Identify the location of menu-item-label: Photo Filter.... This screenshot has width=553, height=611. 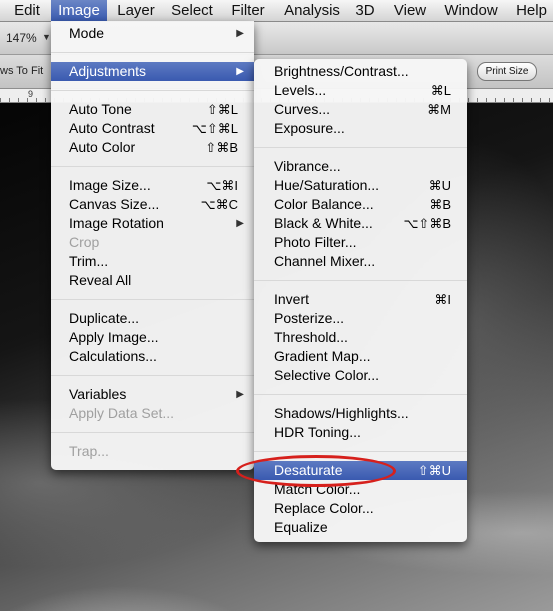
(315, 242).